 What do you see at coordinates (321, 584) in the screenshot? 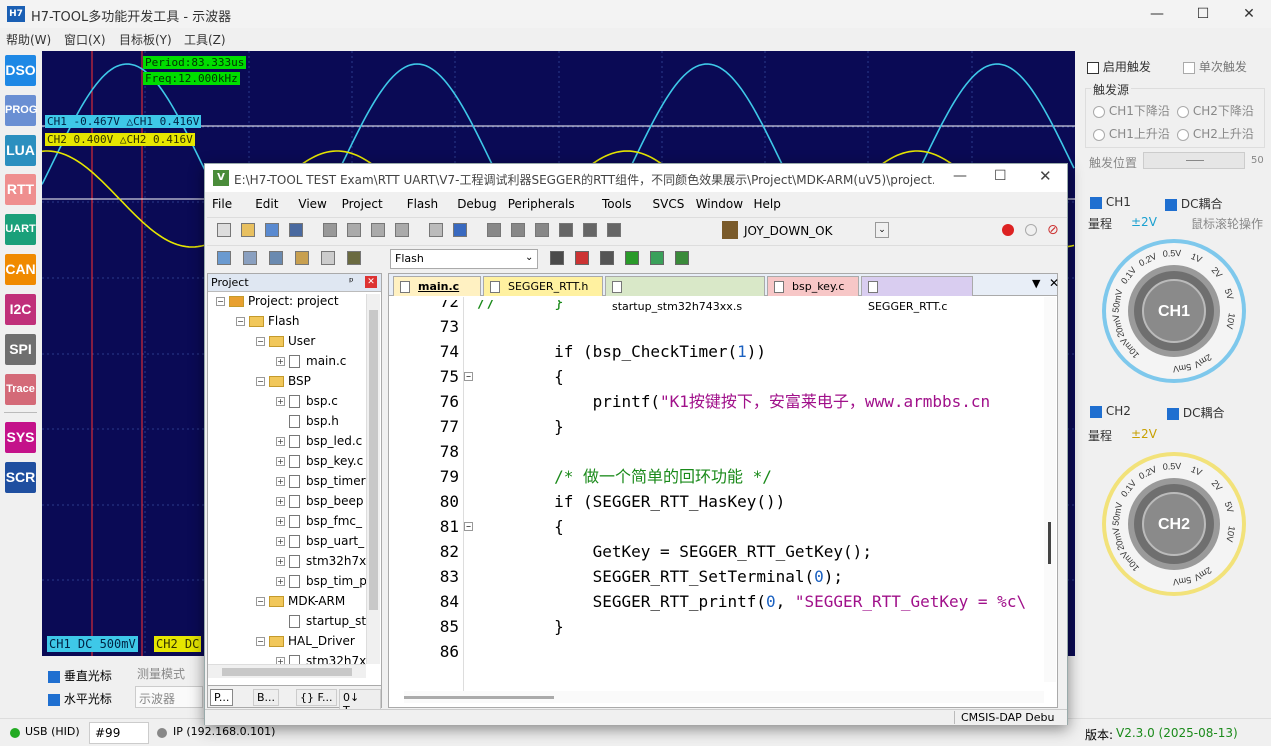
I see `tree-file: + bsp_tim_p` at bounding box center [321, 584].